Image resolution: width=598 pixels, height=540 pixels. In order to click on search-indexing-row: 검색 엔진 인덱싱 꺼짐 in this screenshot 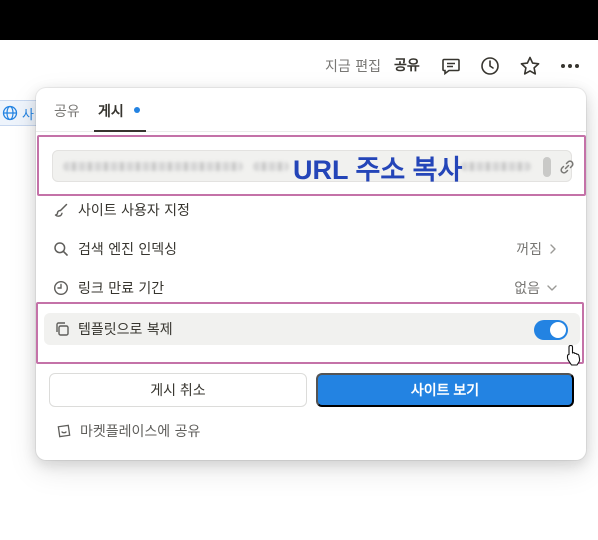, I will do `click(312, 249)`.